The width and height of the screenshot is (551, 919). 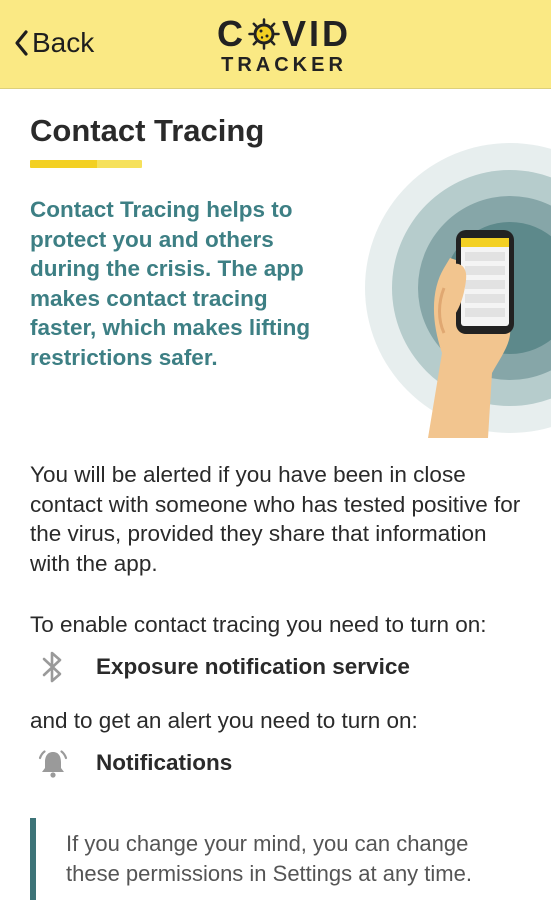 What do you see at coordinates (253, 666) in the screenshot?
I see `permission-1-label: Exposure notification service` at bounding box center [253, 666].